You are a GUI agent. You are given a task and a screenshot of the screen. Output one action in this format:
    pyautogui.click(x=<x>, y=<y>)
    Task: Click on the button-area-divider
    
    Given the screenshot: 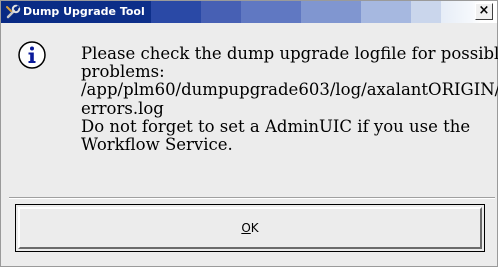 What is the action you would take?
    pyautogui.click(x=252, y=198)
    